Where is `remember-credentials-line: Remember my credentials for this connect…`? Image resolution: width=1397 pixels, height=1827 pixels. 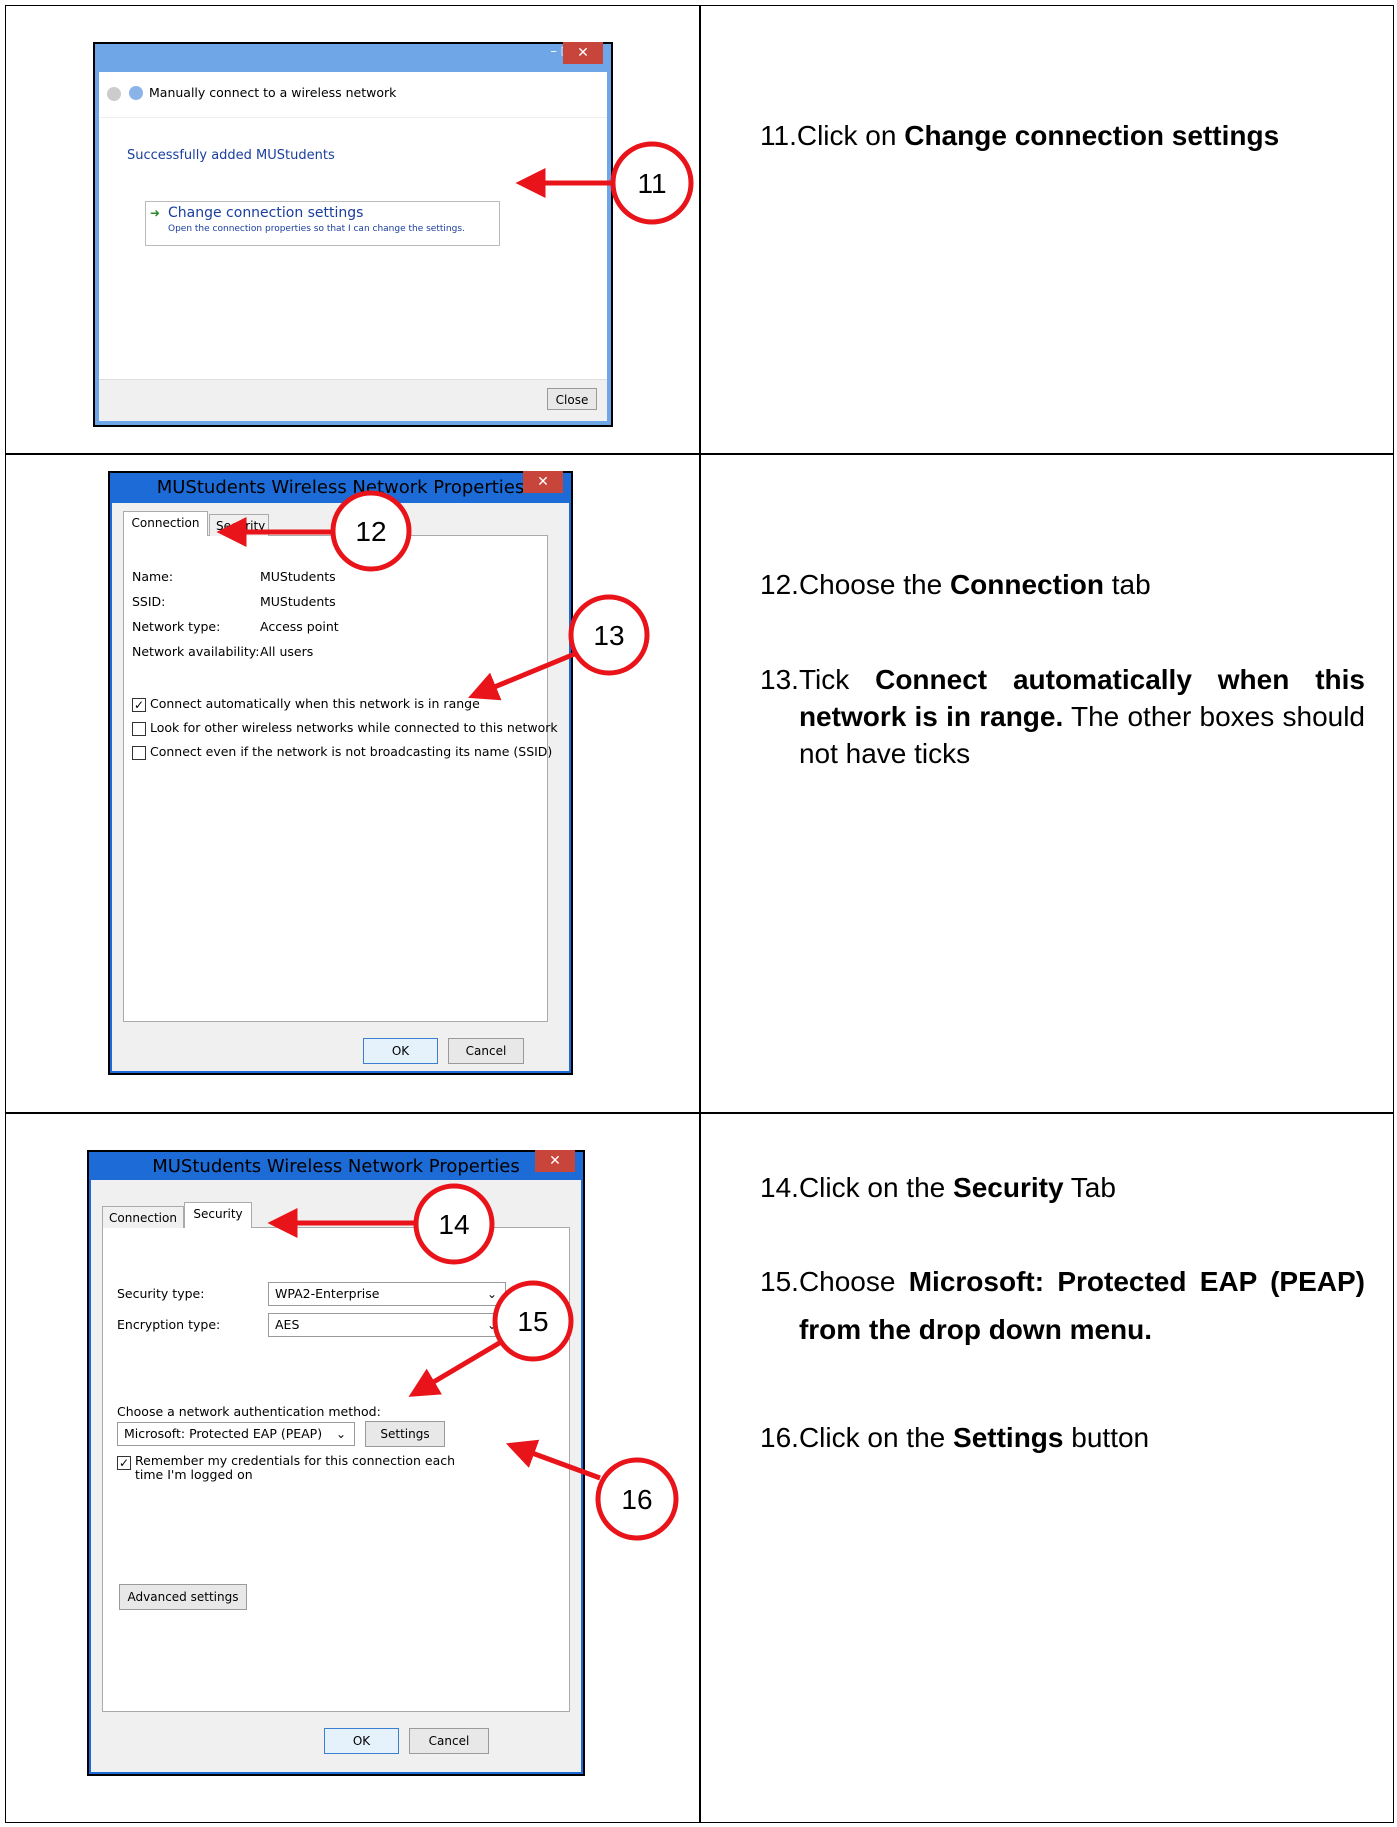 remember-credentials-line: Remember my credentials for this connect… is located at coordinates (295, 1460).